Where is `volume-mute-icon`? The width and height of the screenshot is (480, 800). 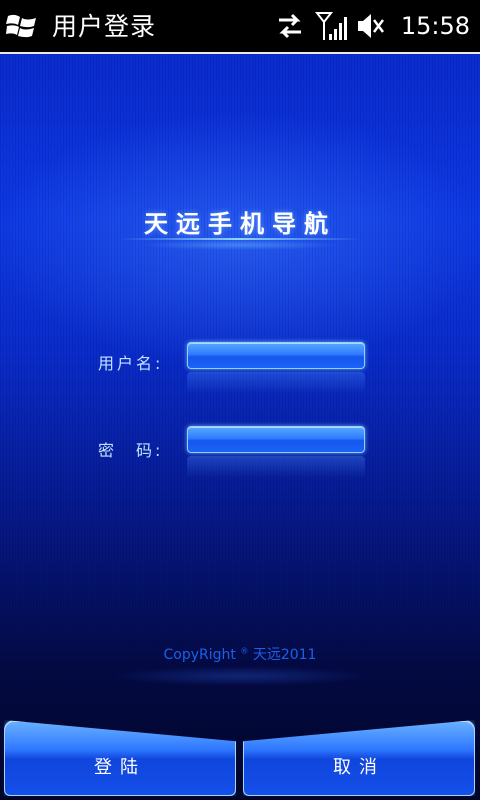
volume-mute-icon is located at coordinates (370, 26).